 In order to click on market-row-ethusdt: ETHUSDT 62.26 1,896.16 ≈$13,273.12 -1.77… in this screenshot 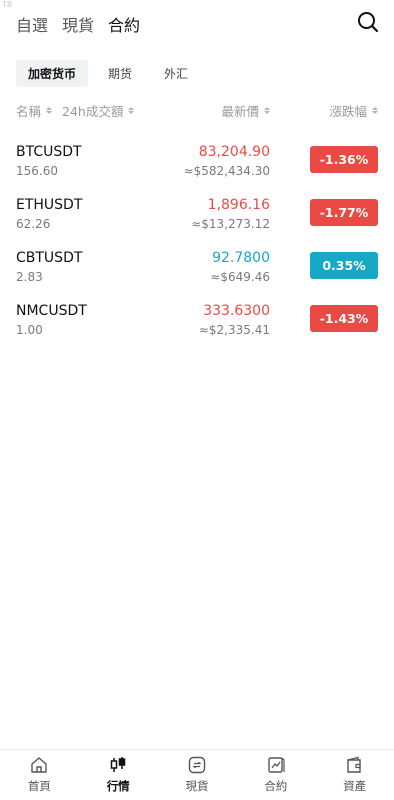, I will do `click(197, 215)`.